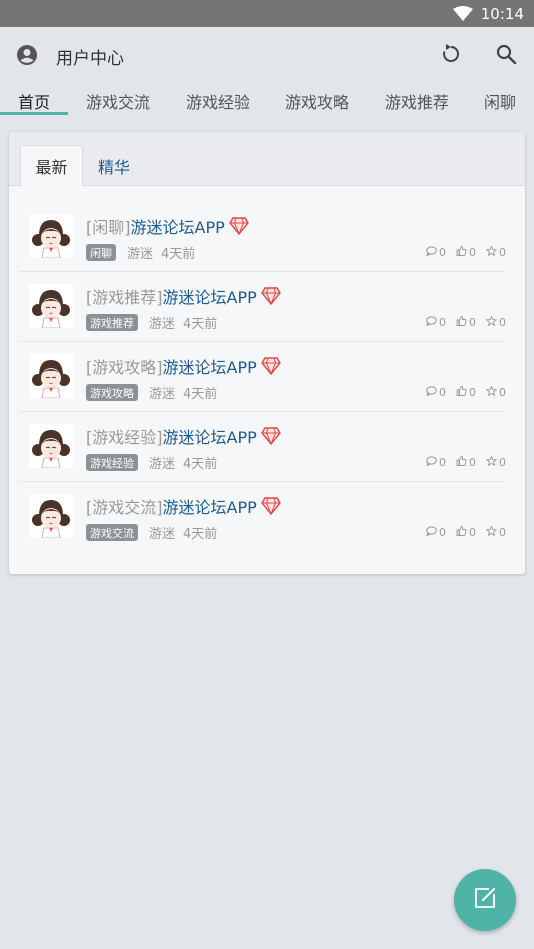  I want to click on category-badge: 游戏交流, so click(112, 532).